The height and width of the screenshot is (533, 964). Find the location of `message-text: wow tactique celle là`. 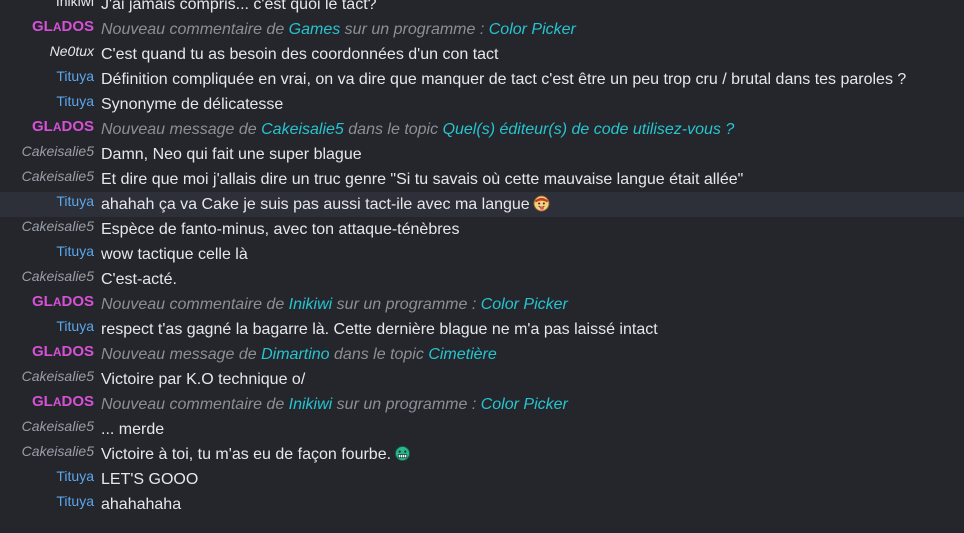

message-text: wow tactique celle là is located at coordinates (174, 254).